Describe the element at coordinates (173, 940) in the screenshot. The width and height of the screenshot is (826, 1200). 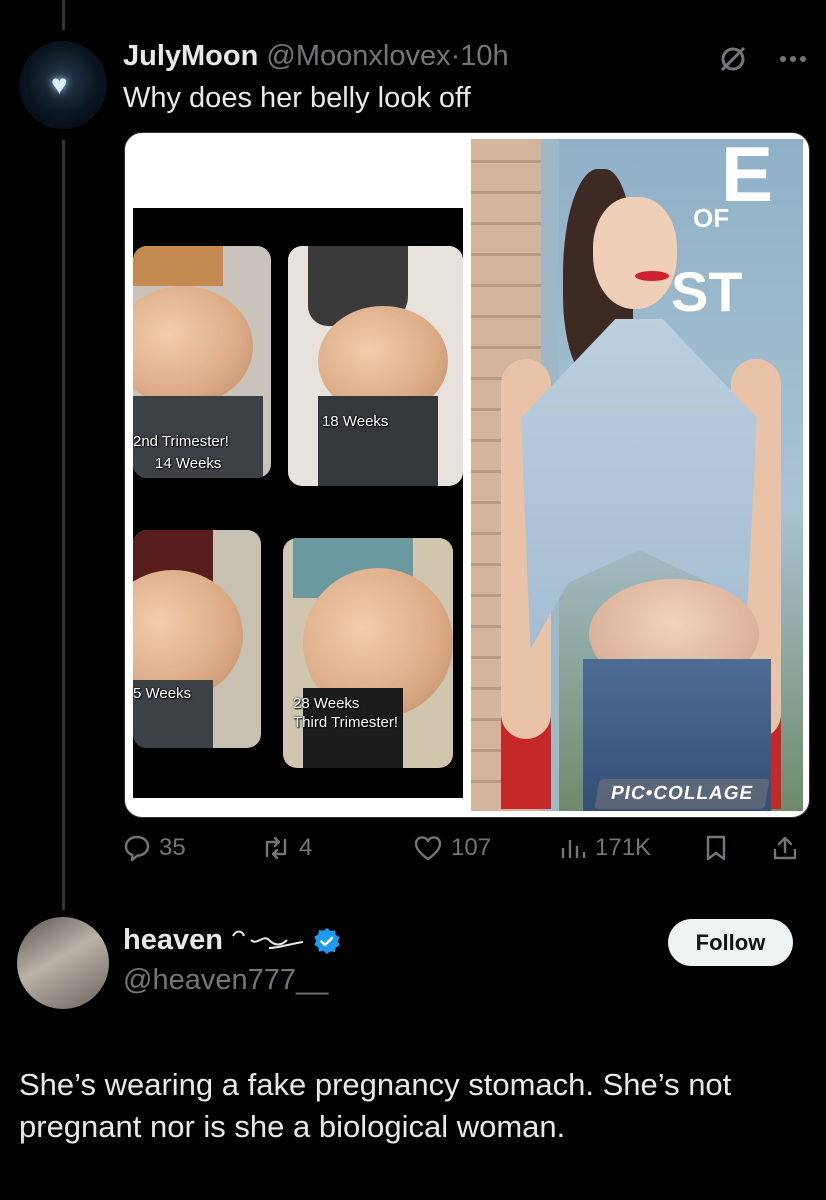
I see `display-name: heaven` at that location.